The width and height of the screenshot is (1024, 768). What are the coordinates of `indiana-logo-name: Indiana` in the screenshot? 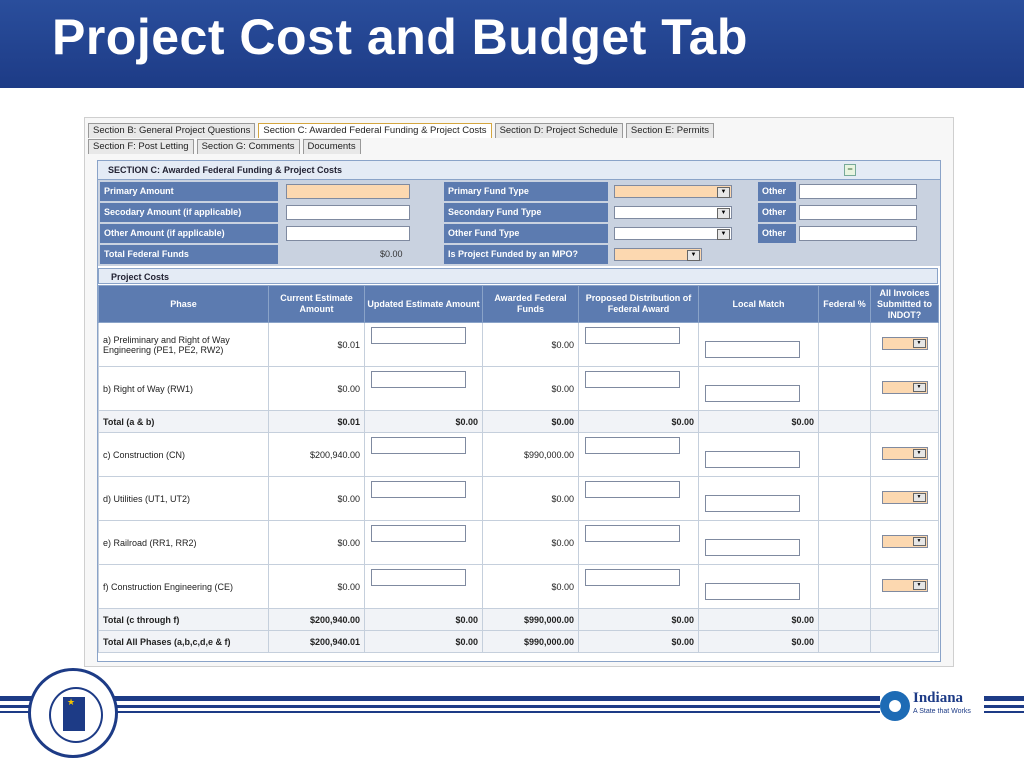 It's located at (938, 698).